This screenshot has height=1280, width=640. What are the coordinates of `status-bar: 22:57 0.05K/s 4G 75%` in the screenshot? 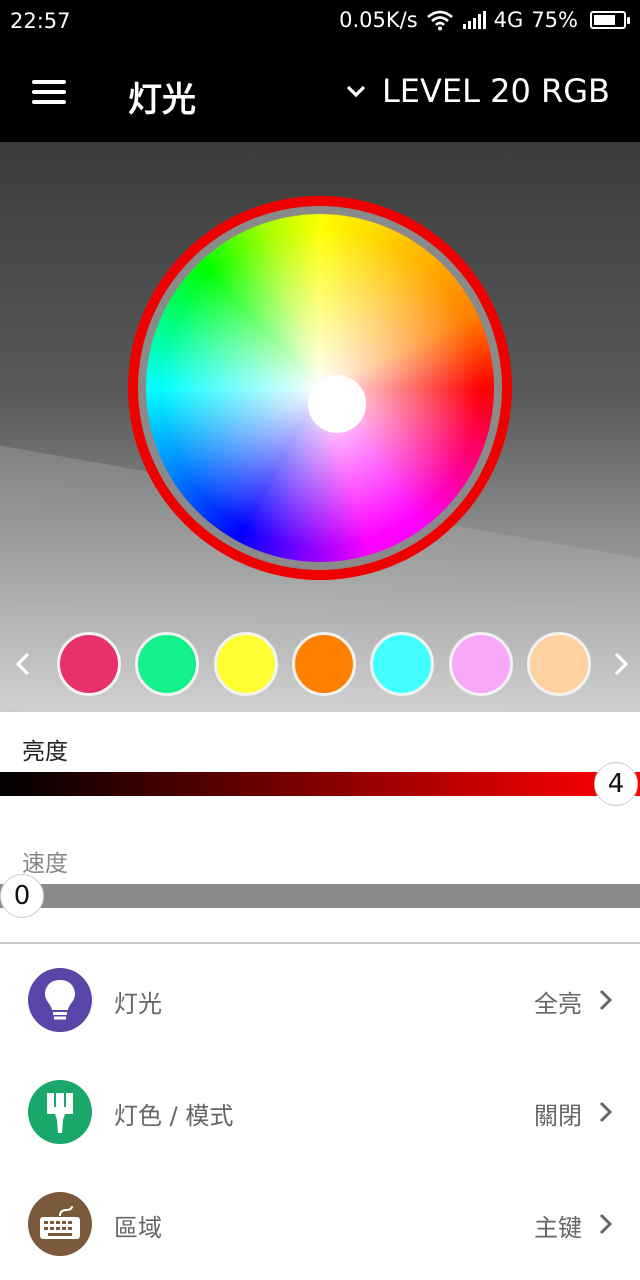 It's located at (320, 22).